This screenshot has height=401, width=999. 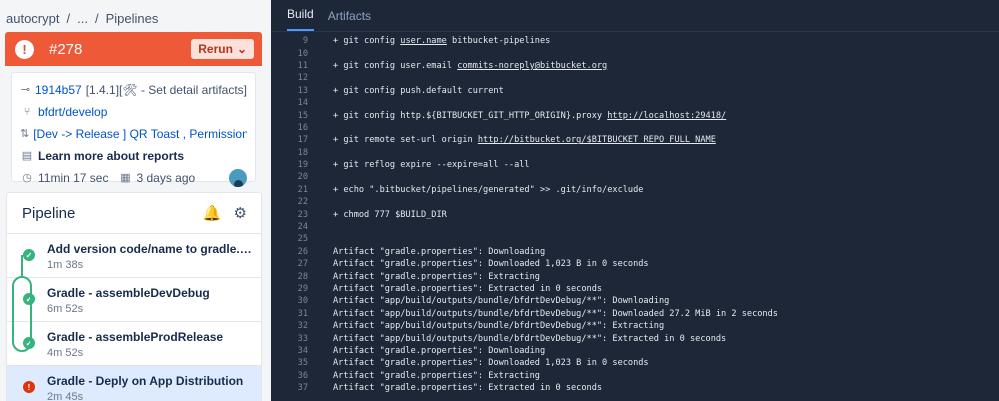 I want to click on reports-icon: ▤, so click(x=27, y=156).